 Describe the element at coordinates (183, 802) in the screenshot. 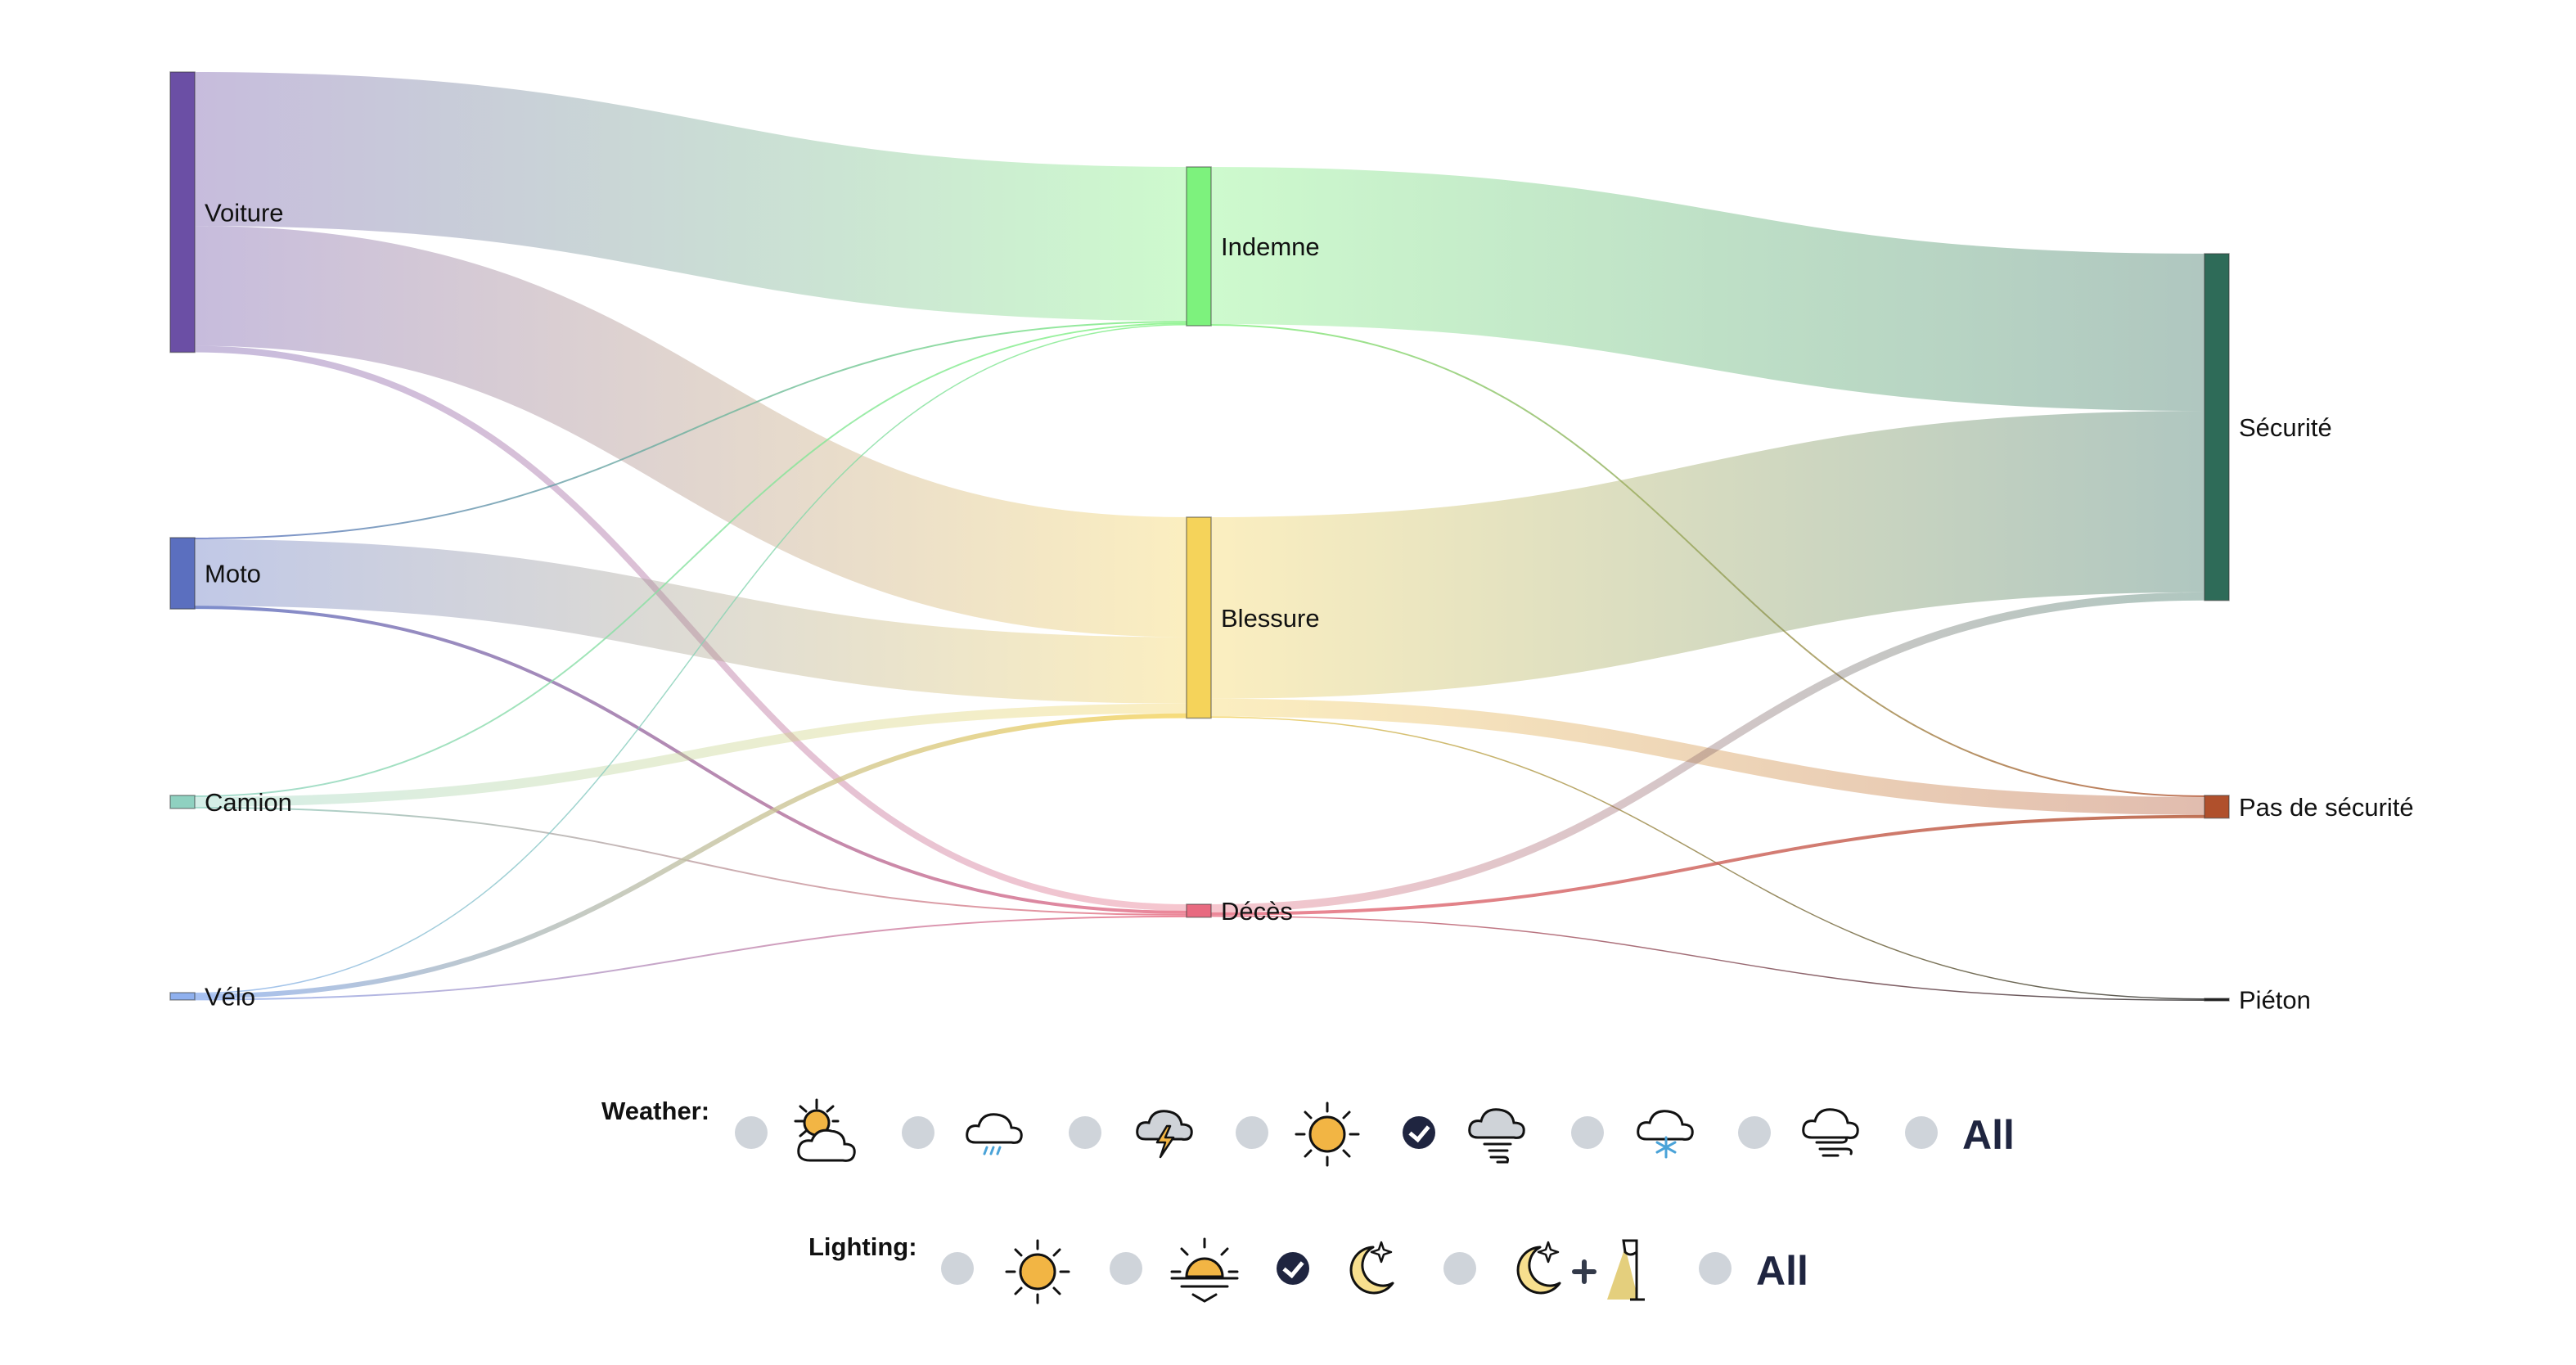

I see `node-camion` at that location.